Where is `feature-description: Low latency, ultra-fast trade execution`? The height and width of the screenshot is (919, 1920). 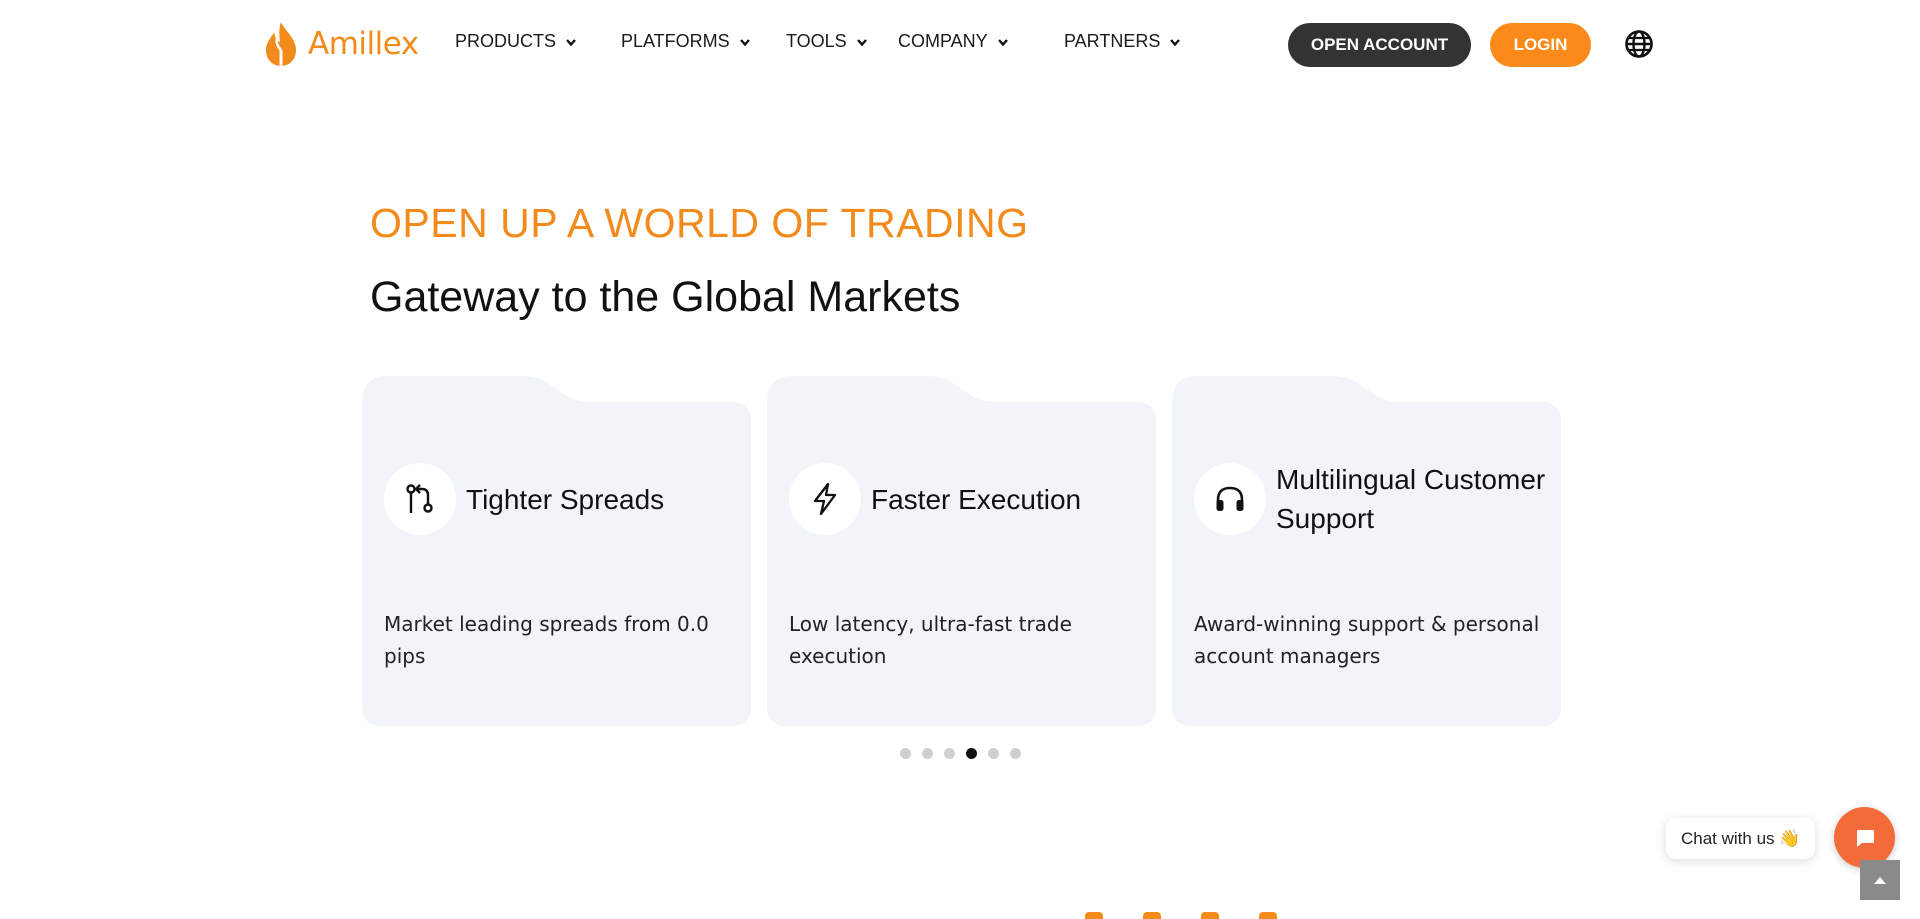
feature-description: Low latency, ultra-fast trade execution is located at coordinates (930, 640).